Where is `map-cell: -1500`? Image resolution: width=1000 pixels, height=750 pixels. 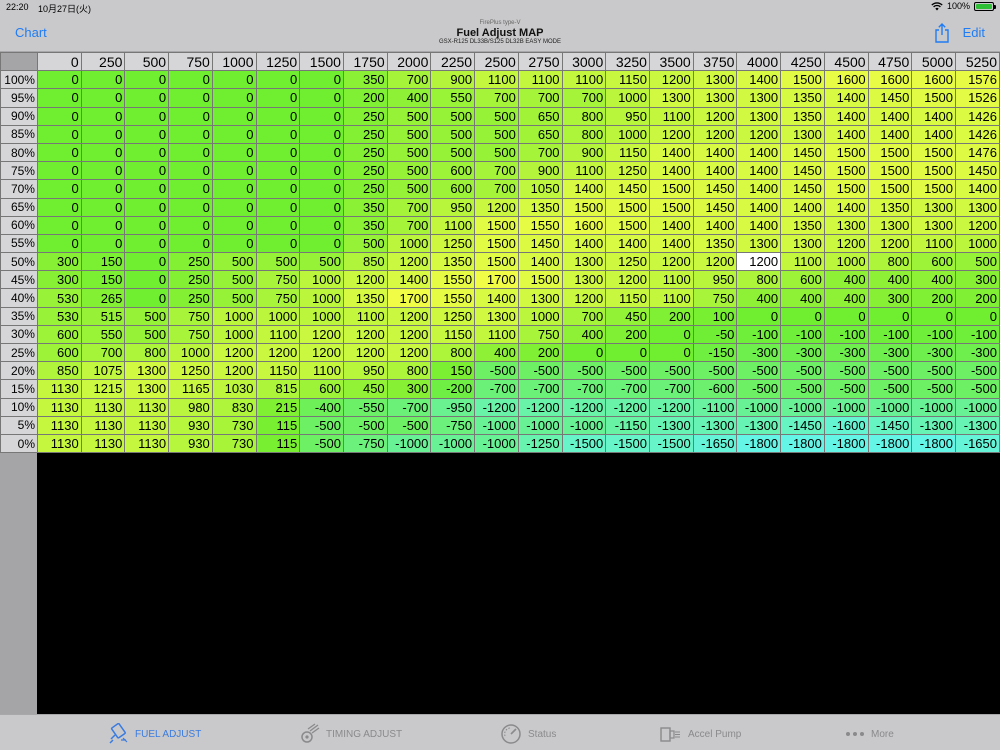
map-cell: -1500 is located at coordinates (584, 443).